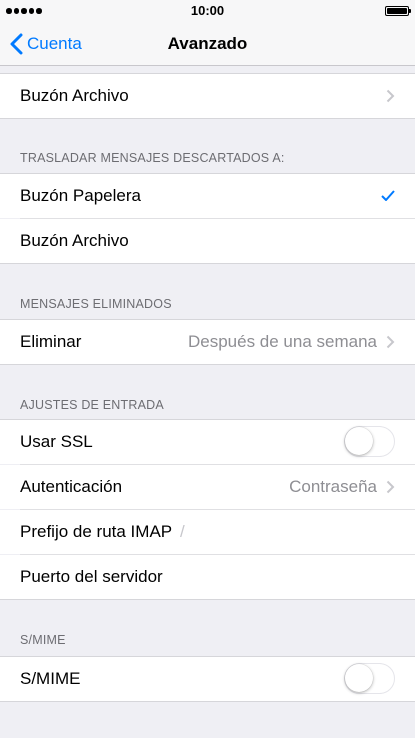 The width and height of the screenshot is (415, 738). What do you see at coordinates (96, 304) in the screenshot?
I see `section-header-deleted: MENSAJES ELIMINADOS` at bounding box center [96, 304].